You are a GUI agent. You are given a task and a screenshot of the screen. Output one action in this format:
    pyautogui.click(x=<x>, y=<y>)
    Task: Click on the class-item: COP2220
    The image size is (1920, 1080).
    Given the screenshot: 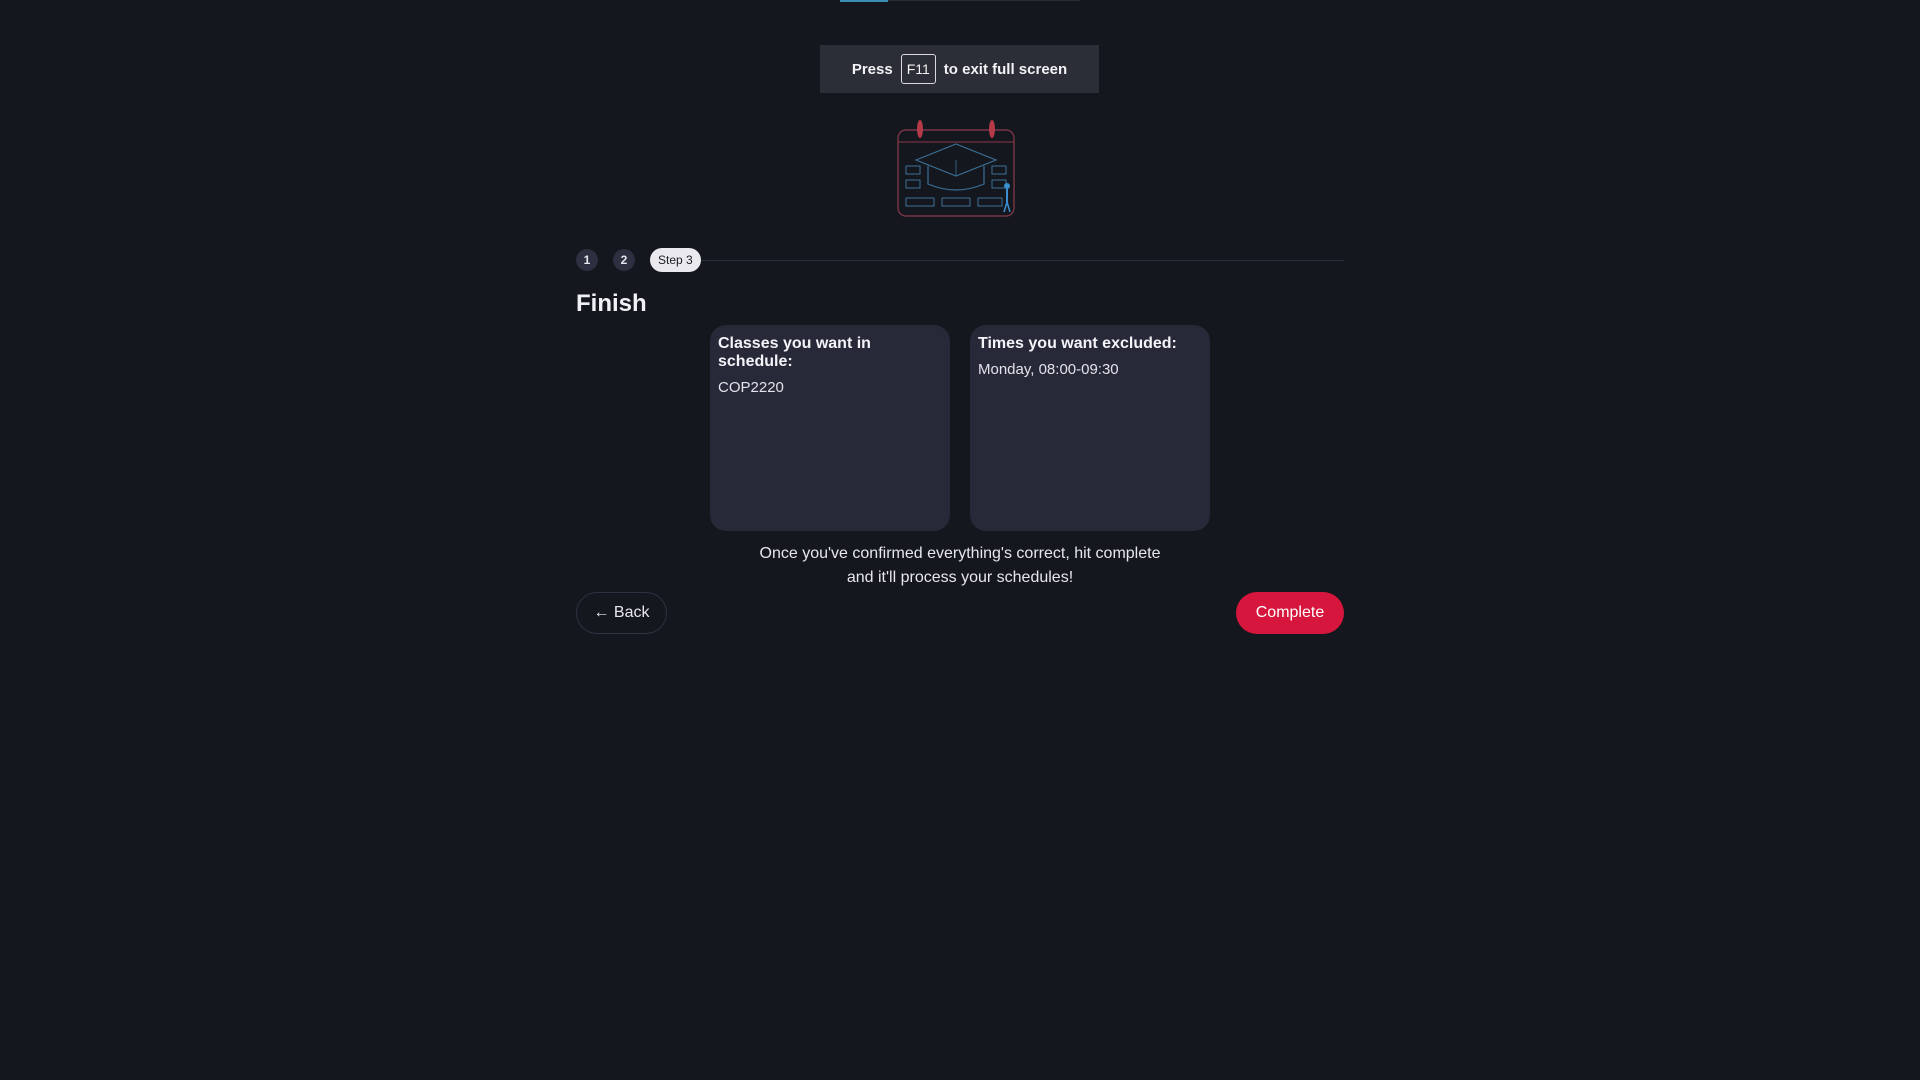 What is the action you would take?
    pyautogui.click(x=751, y=387)
    